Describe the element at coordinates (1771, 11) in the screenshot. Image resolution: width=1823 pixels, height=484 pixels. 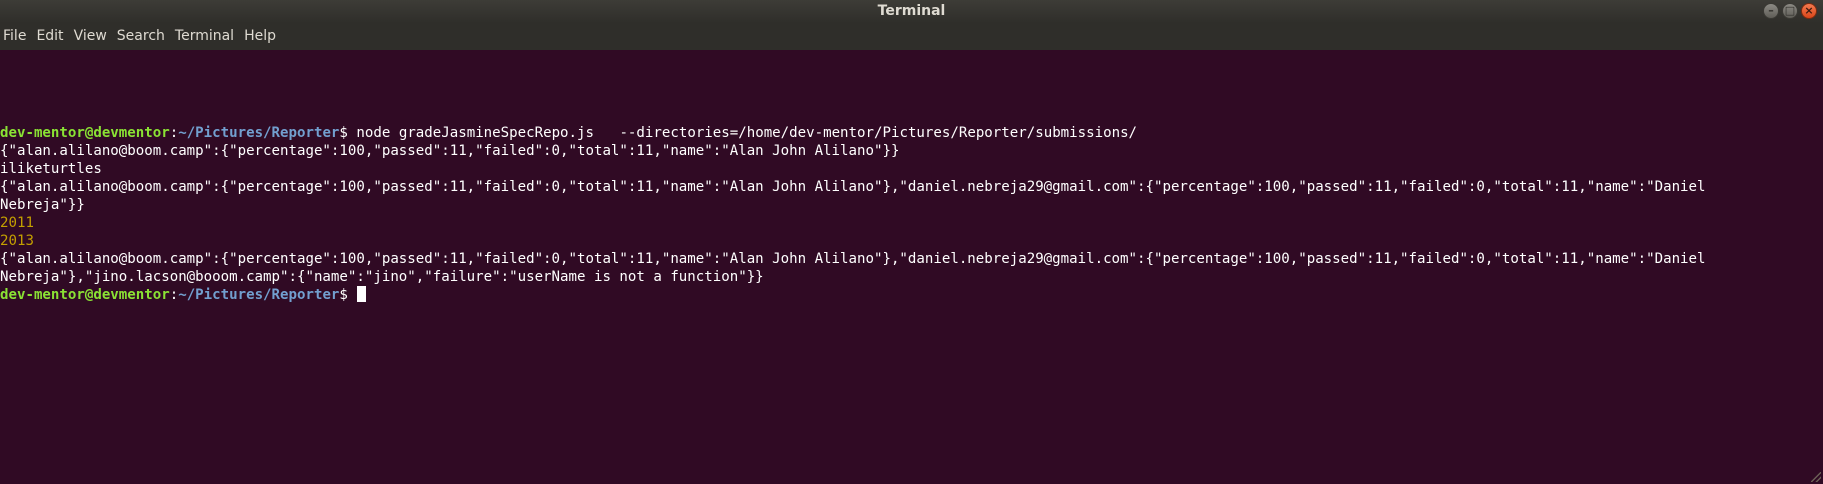
I see `minimize-icon: –` at that location.